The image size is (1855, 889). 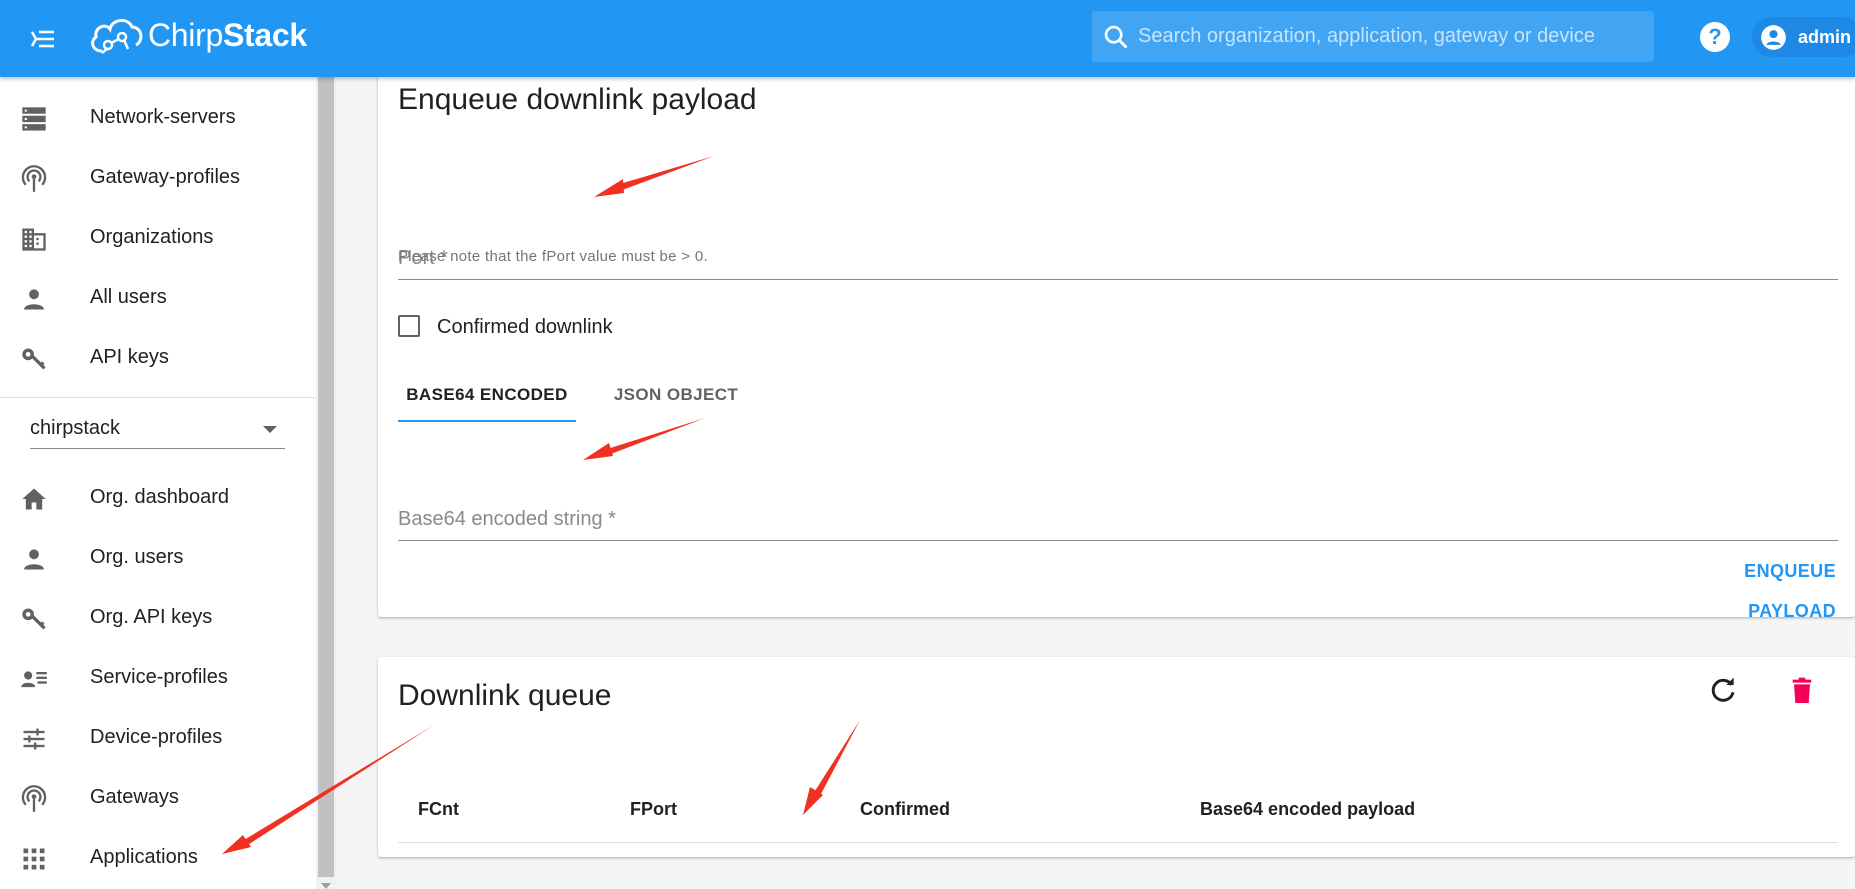 I want to click on base64-payload-field, so click(x=1118, y=519).